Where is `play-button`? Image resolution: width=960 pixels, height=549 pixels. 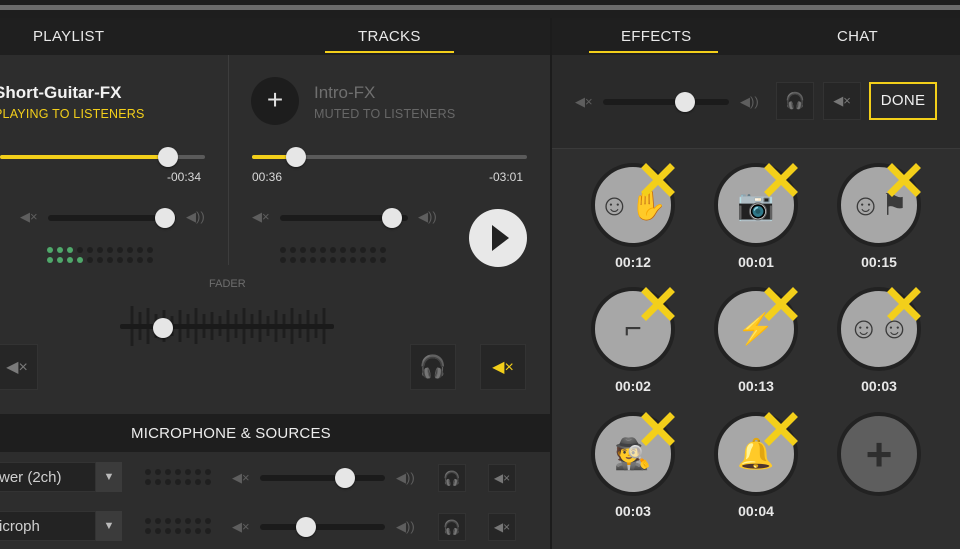 play-button is located at coordinates (498, 238).